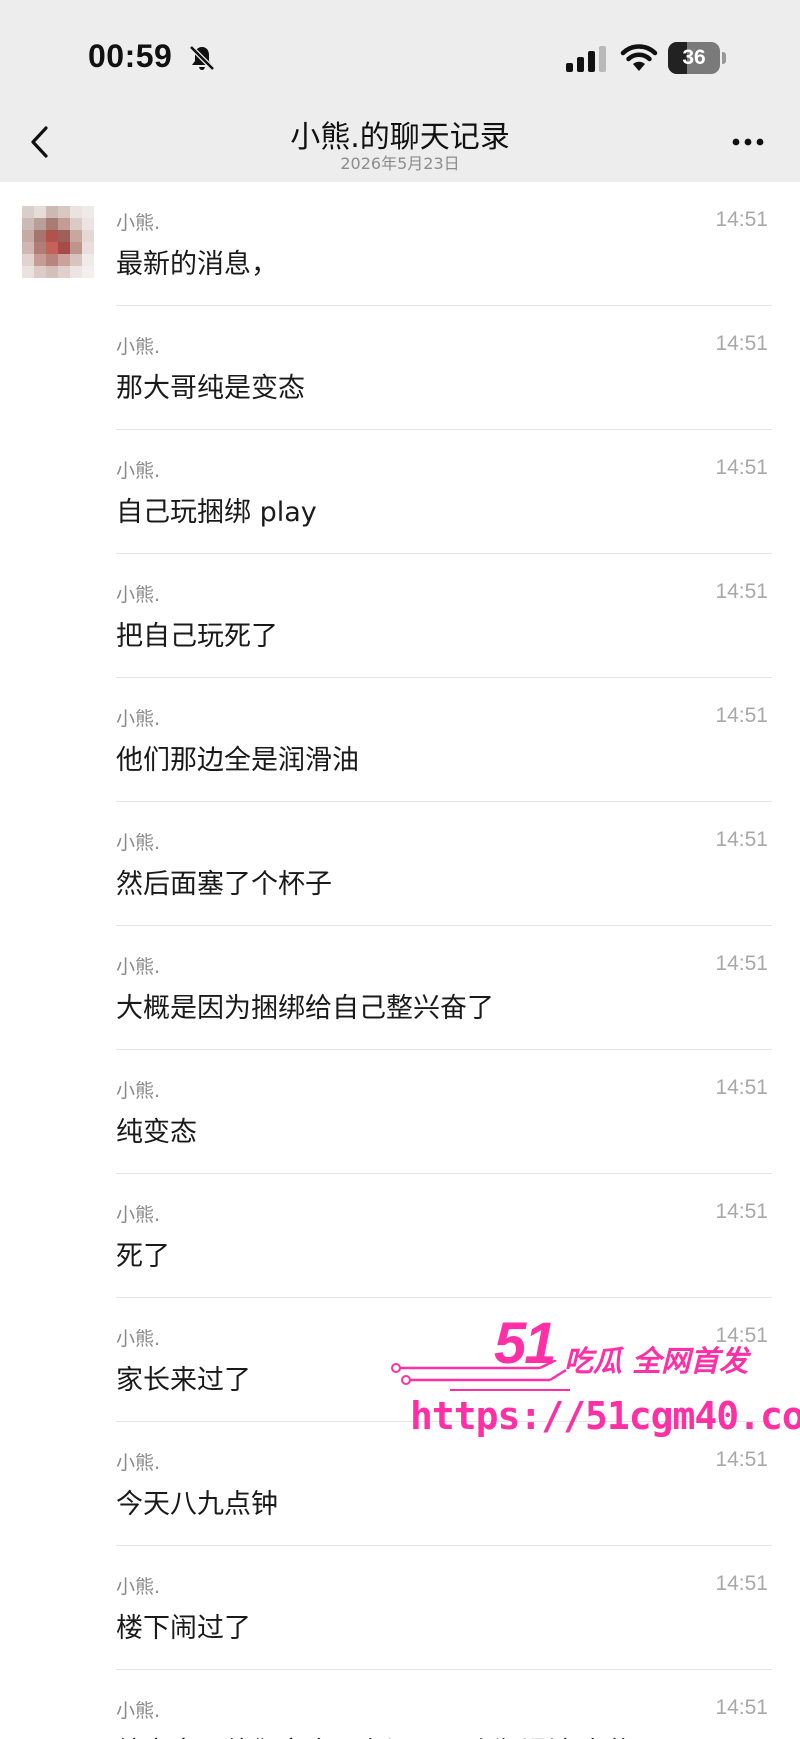  I want to click on message-text: 今天八九点钟, so click(197, 1504).